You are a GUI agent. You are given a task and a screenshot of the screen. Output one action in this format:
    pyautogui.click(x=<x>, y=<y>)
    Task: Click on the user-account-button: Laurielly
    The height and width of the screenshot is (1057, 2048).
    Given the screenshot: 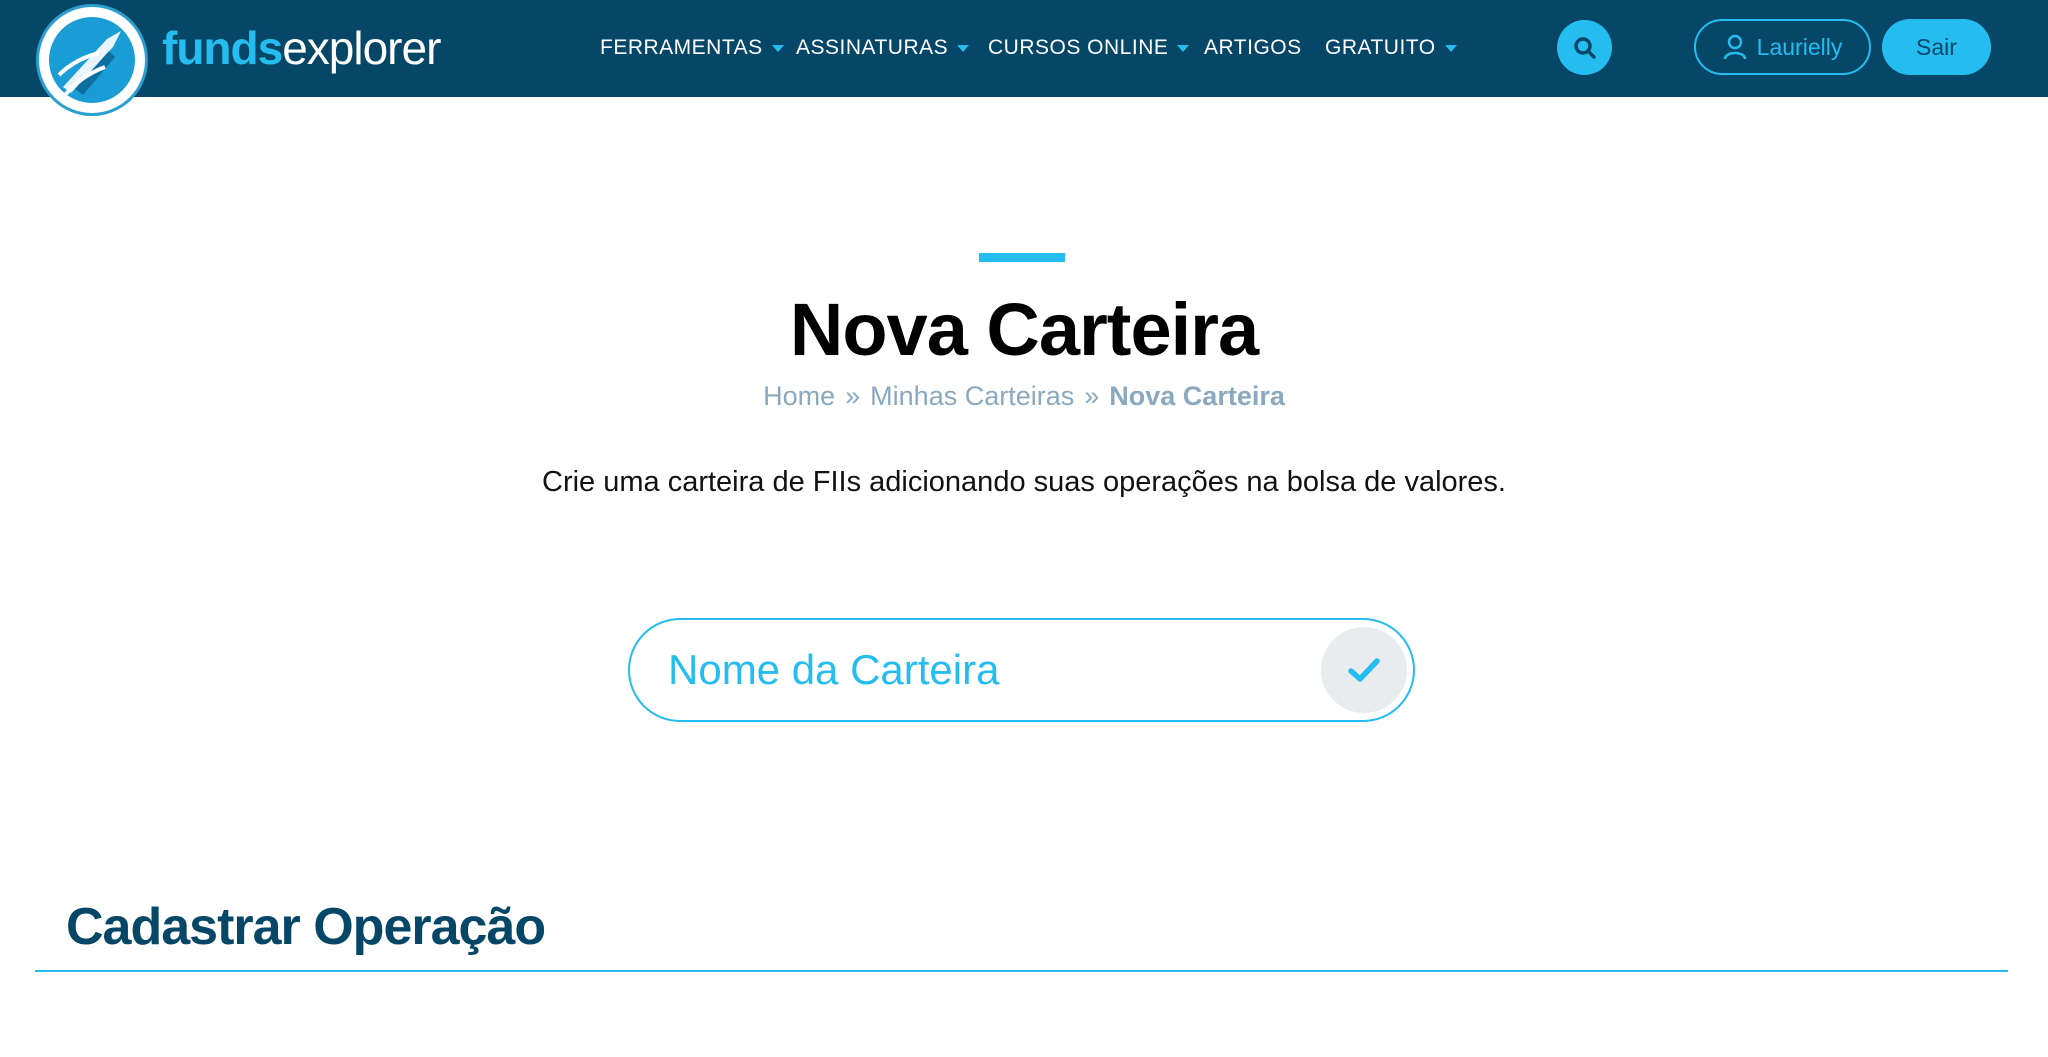 What is the action you would take?
    pyautogui.click(x=1782, y=47)
    